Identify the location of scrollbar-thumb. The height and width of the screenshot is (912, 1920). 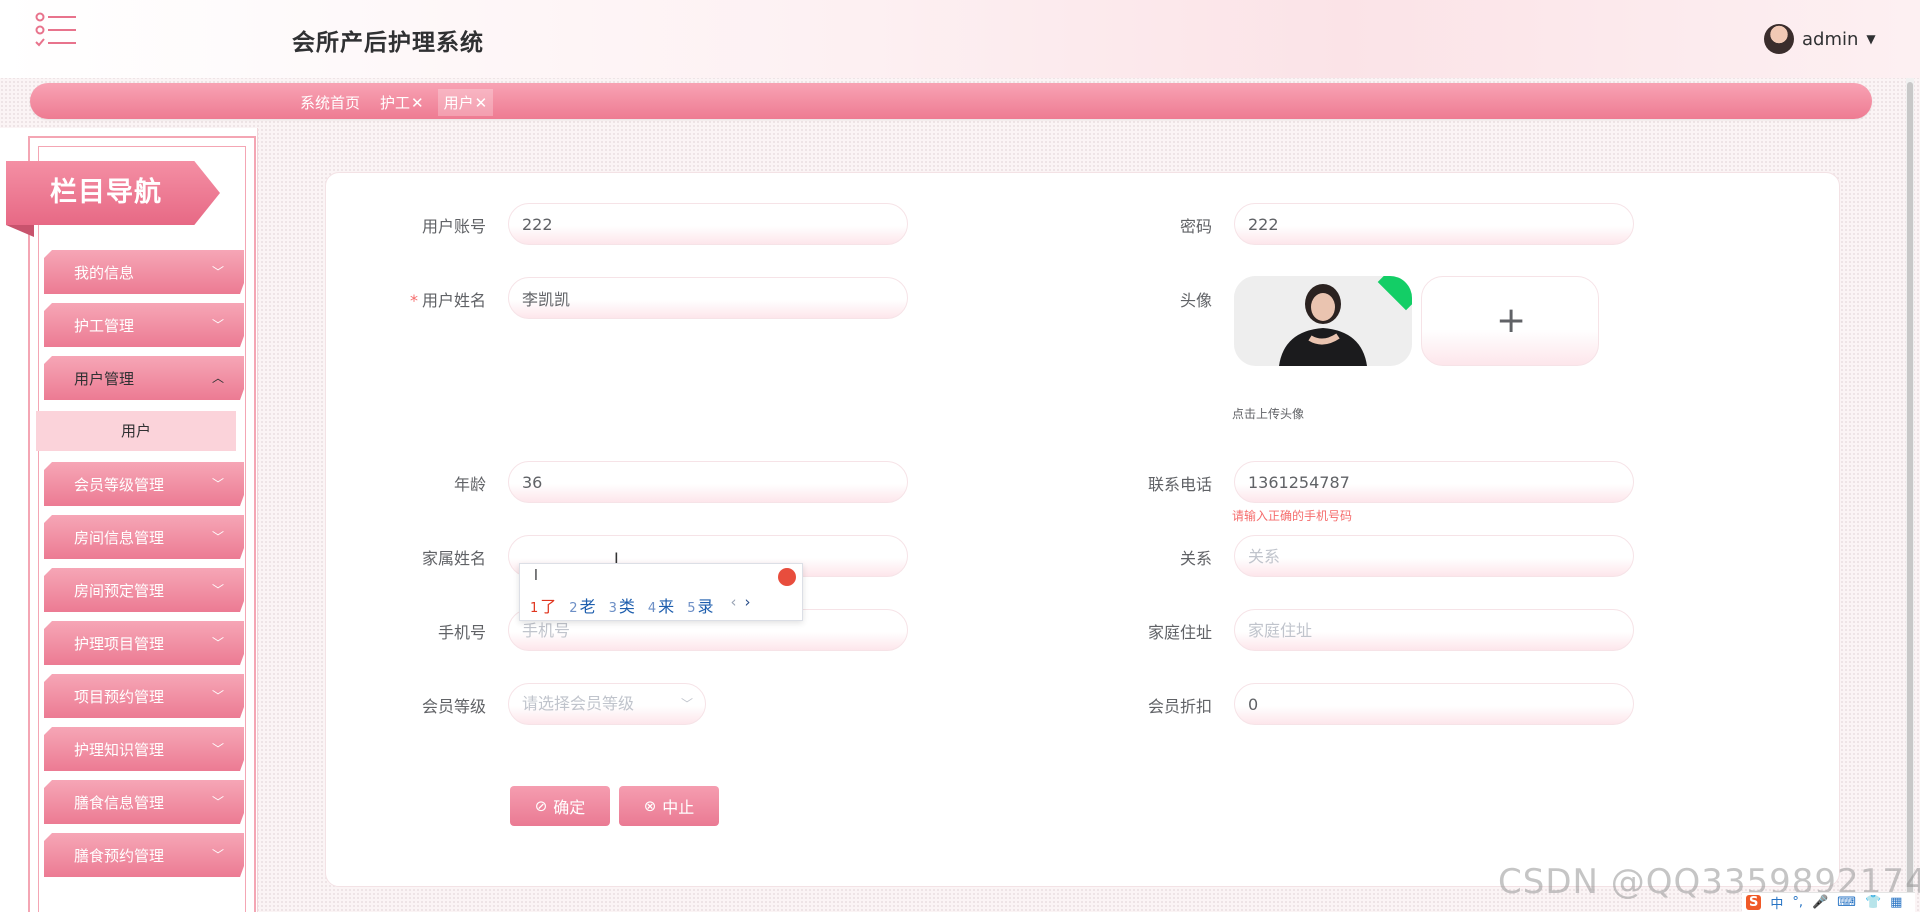
(1910, 495).